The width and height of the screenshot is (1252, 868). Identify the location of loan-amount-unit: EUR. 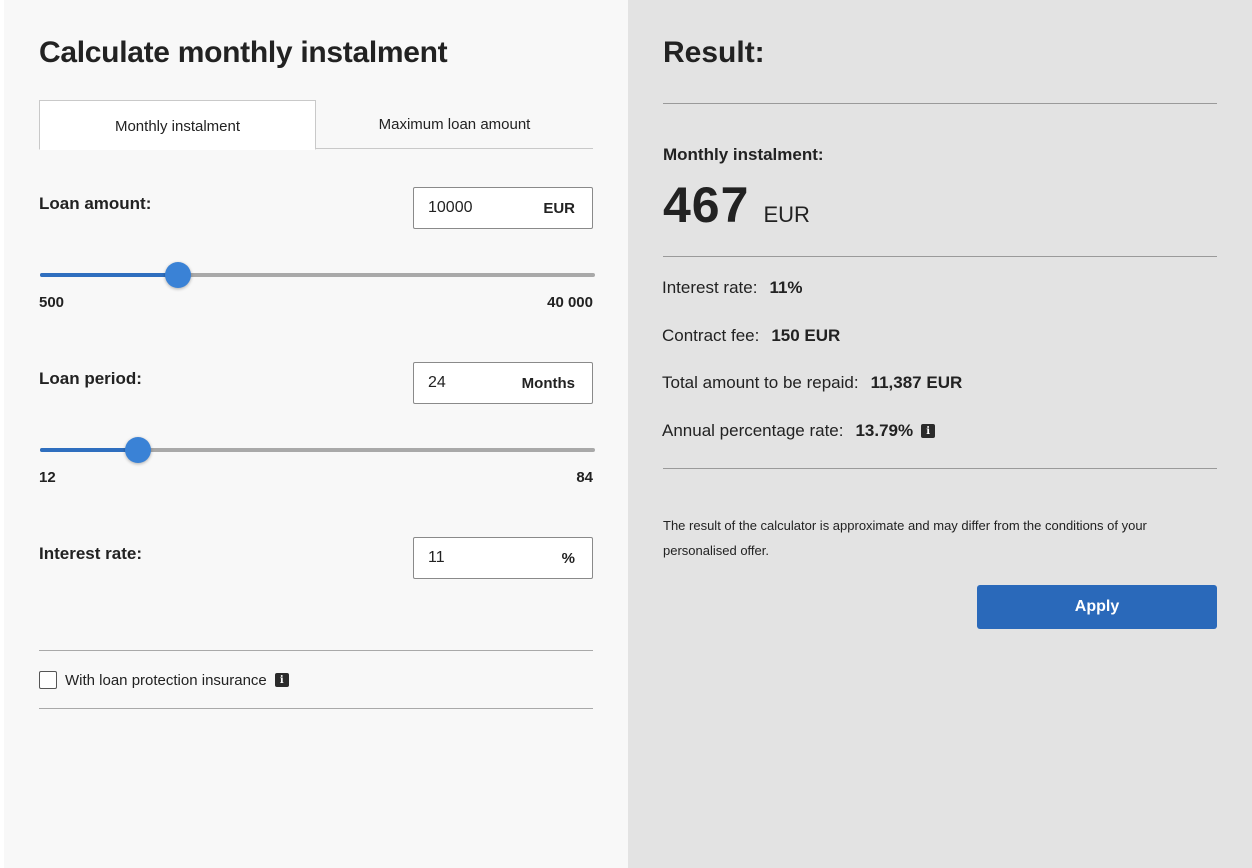
(559, 208).